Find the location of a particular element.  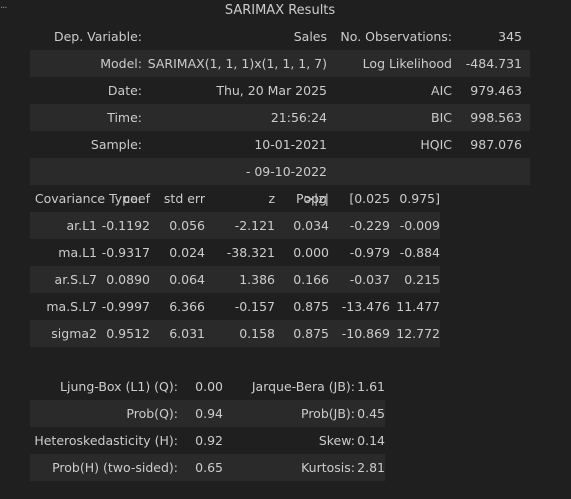

ci-lower: -0.979 is located at coordinates (369, 252).